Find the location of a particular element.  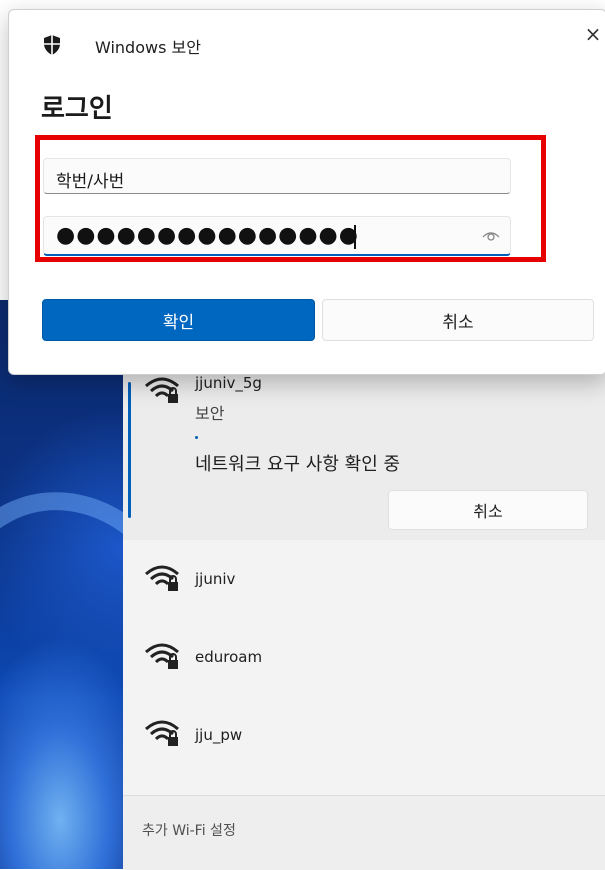

network-name: eduroam is located at coordinates (229, 657).